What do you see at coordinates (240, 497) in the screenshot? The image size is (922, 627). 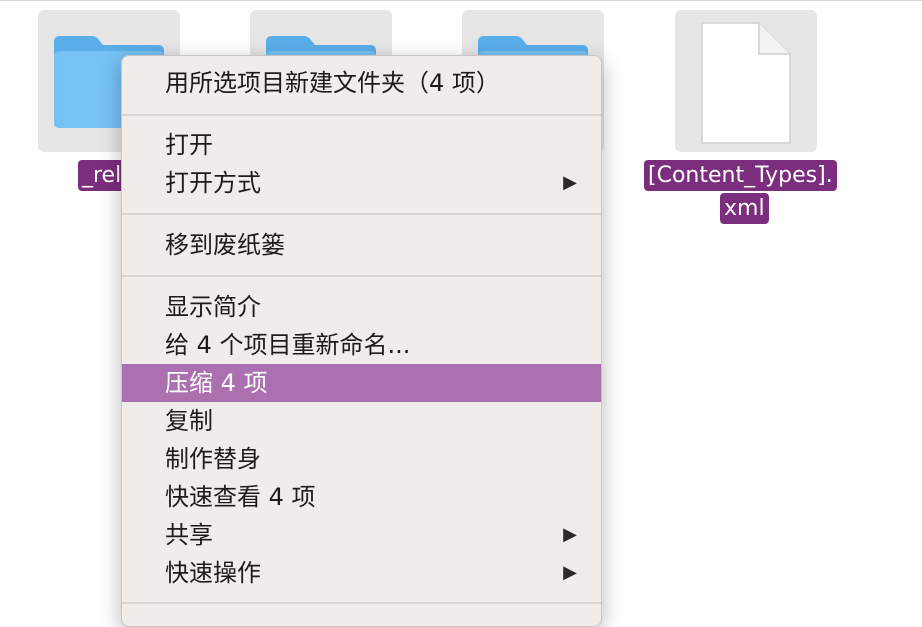 I see `menu-item-label: 快速查看 4 项` at bounding box center [240, 497].